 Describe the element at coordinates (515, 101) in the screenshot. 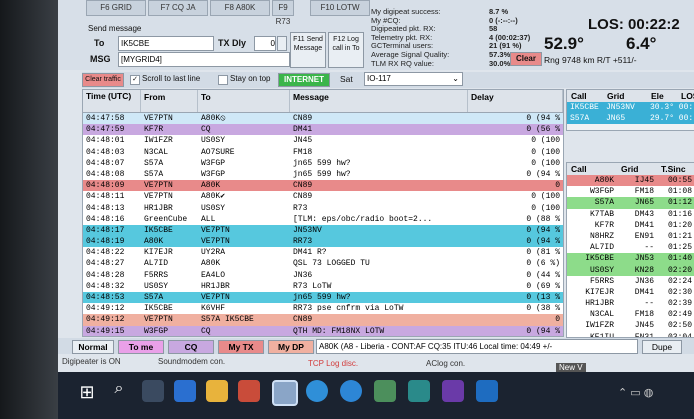

I see `col-delay: Delay` at that location.